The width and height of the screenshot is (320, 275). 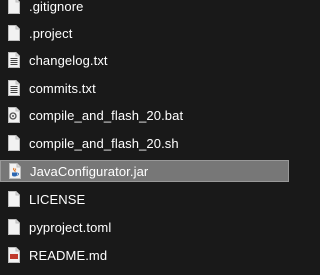 What do you see at coordinates (70, 227) in the screenshot?
I see `file-name: pyproject.toml` at bounding box center [70, 227].